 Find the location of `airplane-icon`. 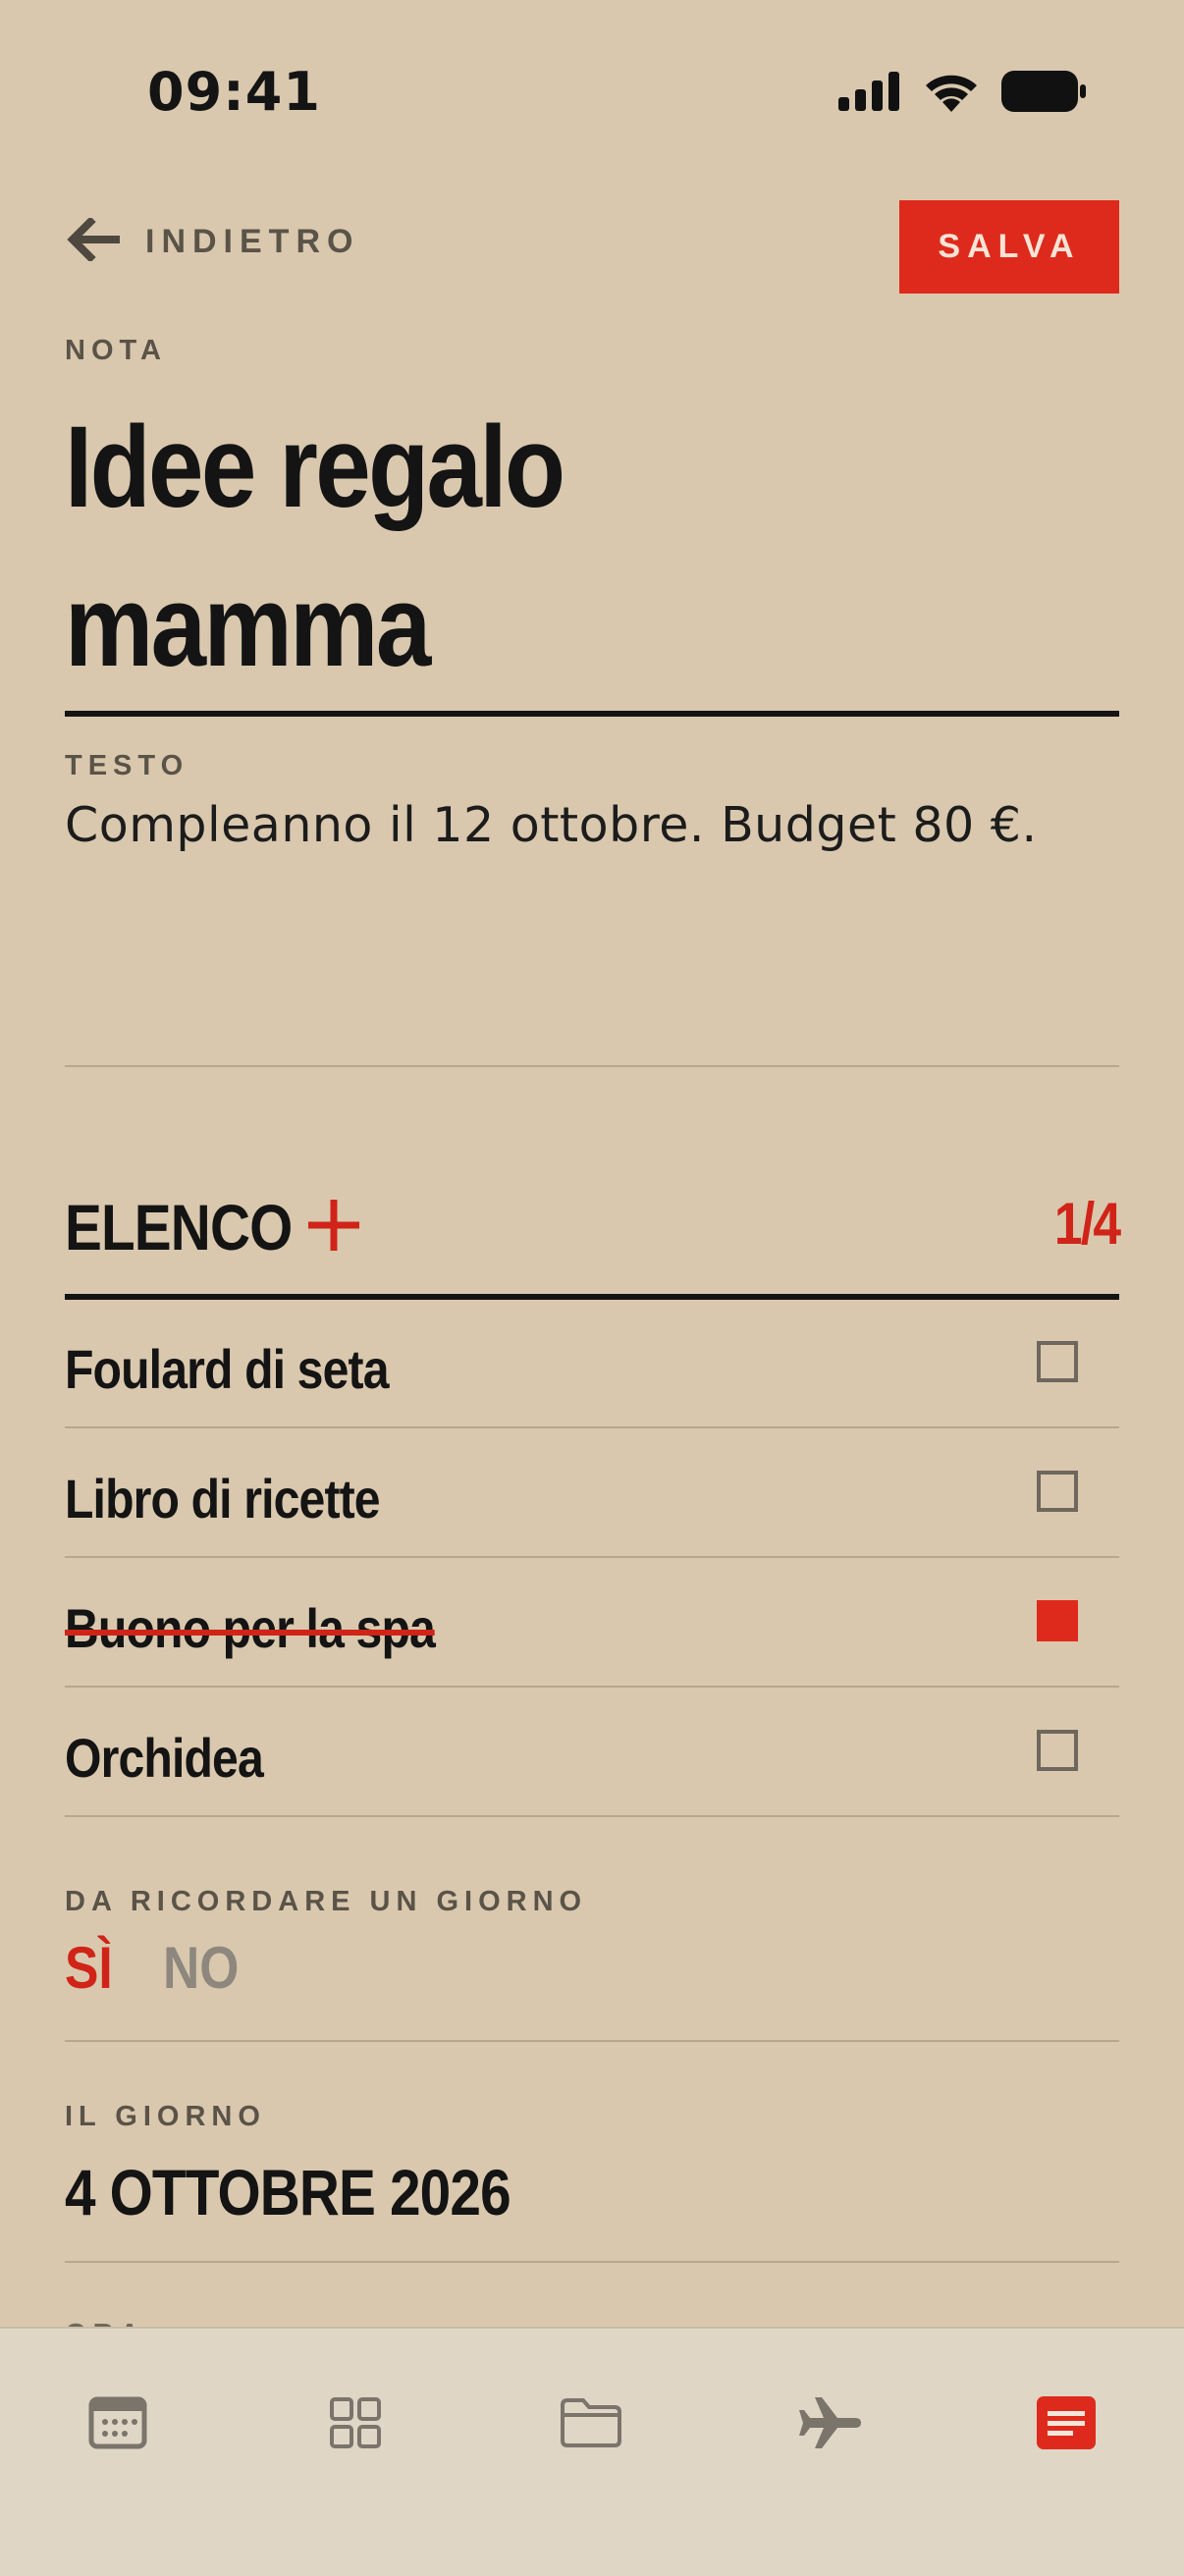

airplane-icon is located at coordinates (831, 2425).